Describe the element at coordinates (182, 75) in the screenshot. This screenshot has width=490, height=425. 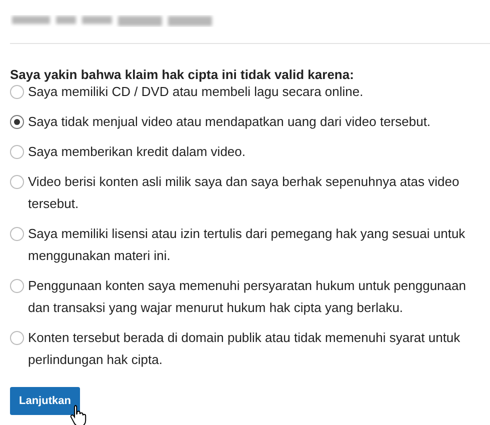
I see `question-text: Saya yakin bahwa klaim hak cipta ini tidak valid karena:` at that location.